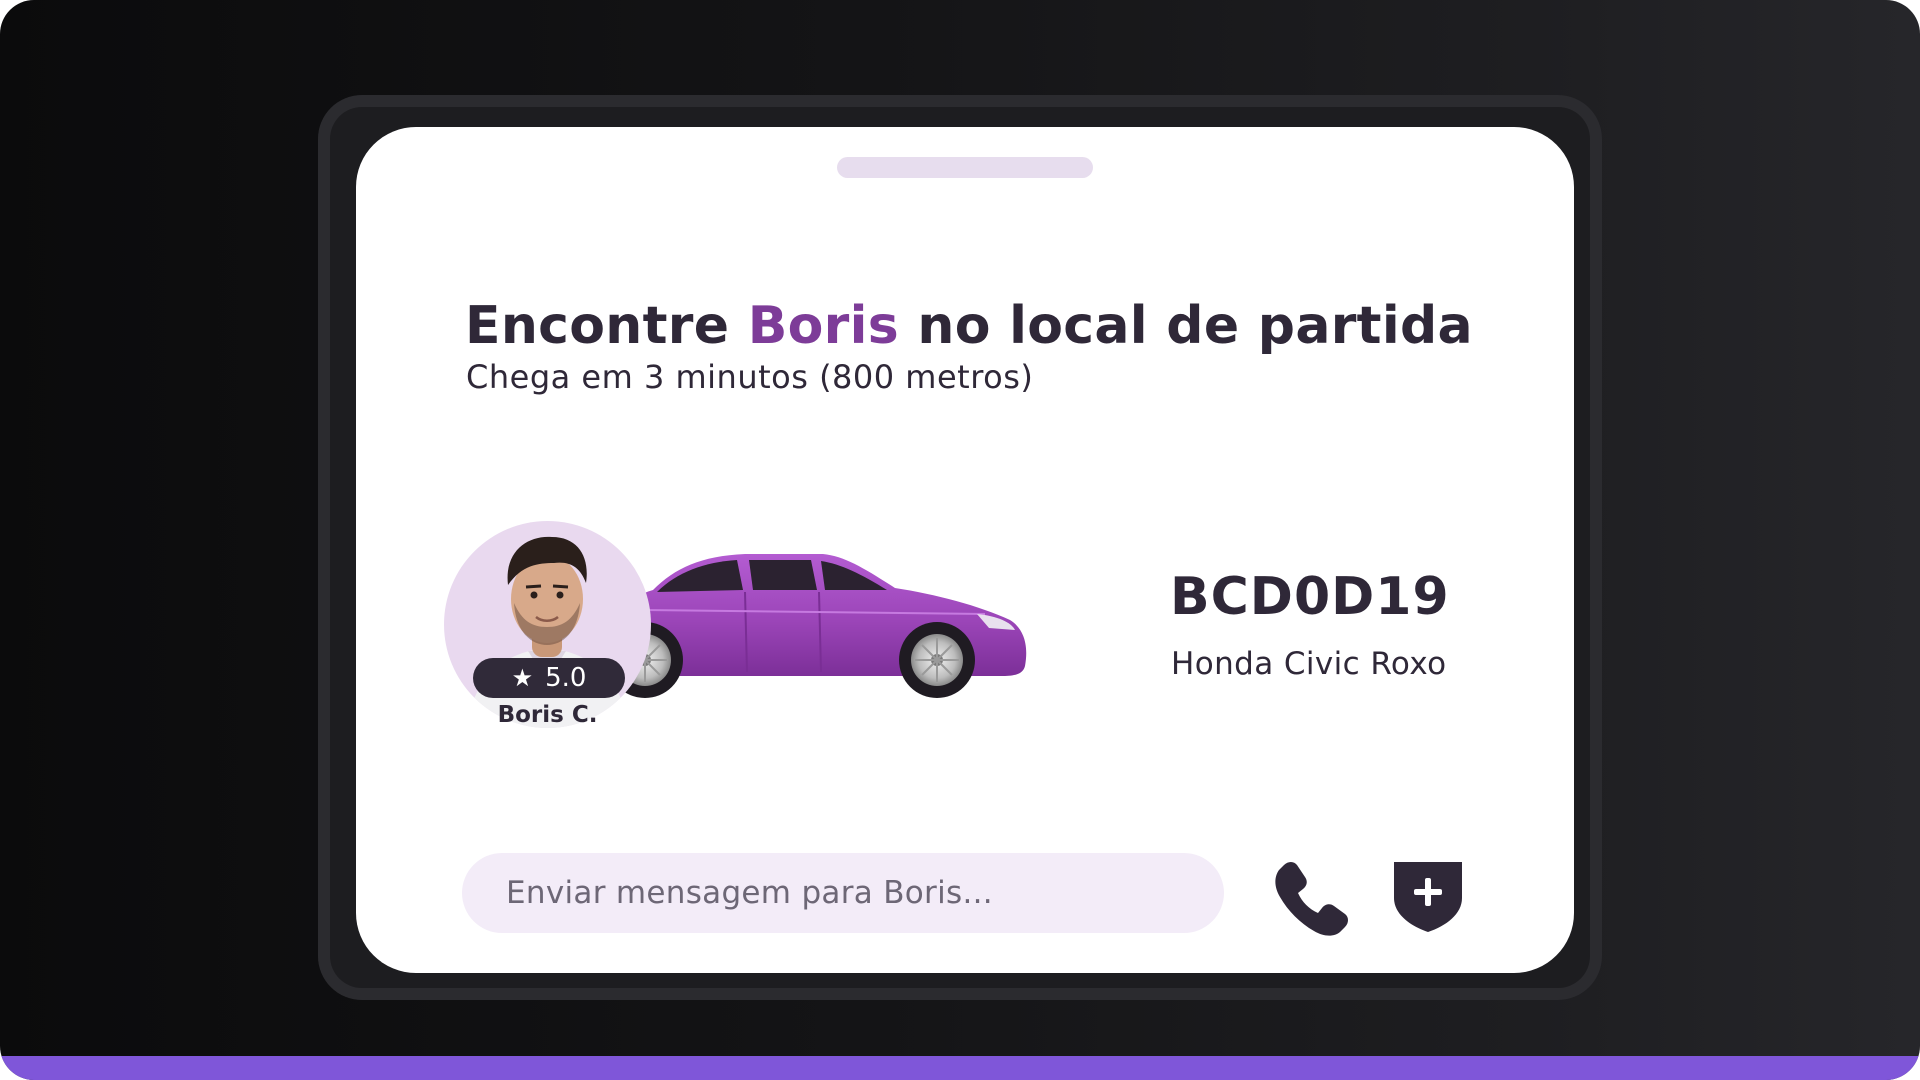 The width and height of the screenshot is (1920, 1080). I want to click on star-icon: ★, so click(522, 678).